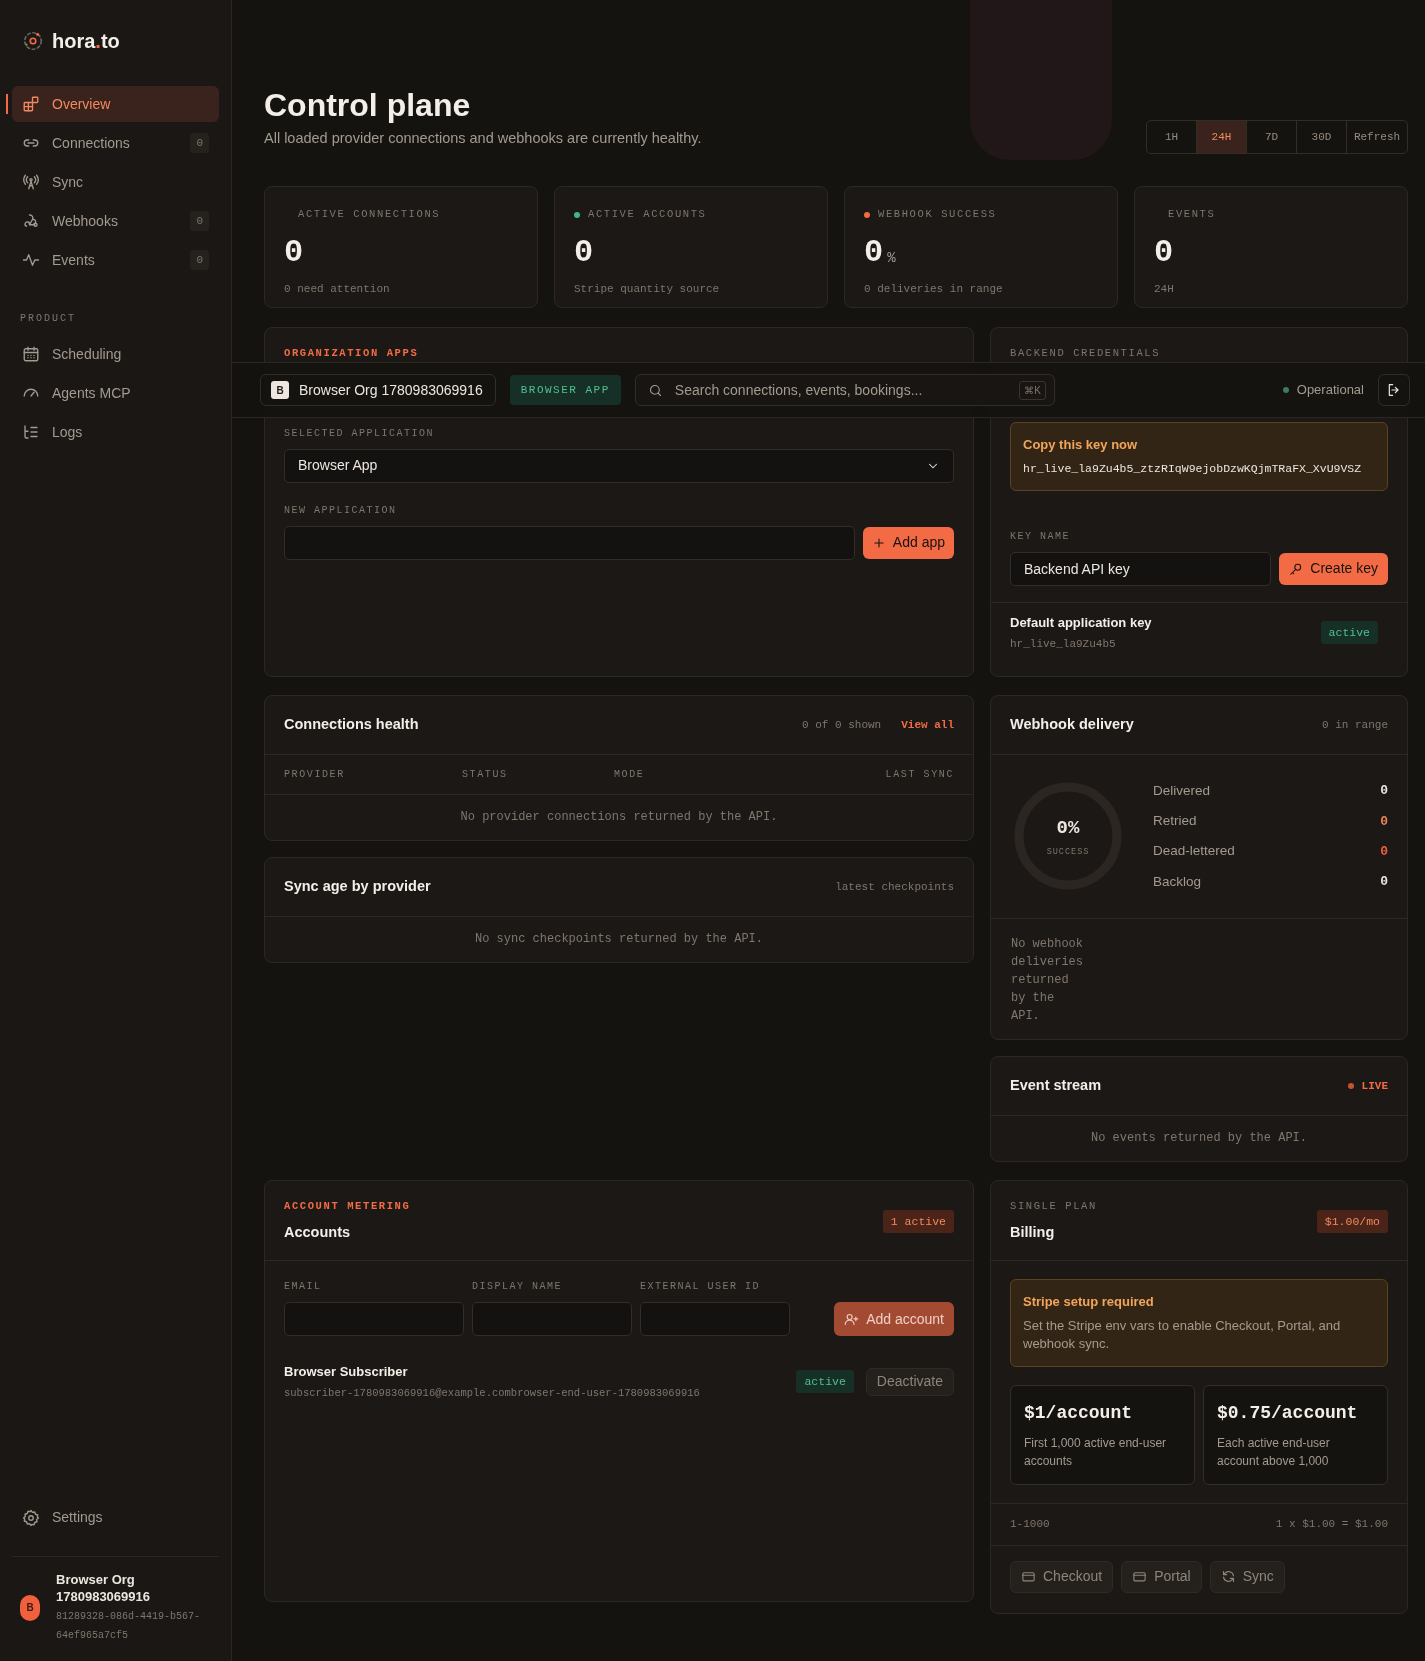 Image resolution: width=1425 pixels, height=1661 pixels. Describe the element at coordinates (115, 432) in the screenshot. I see `nav-item: Logs` at that location.